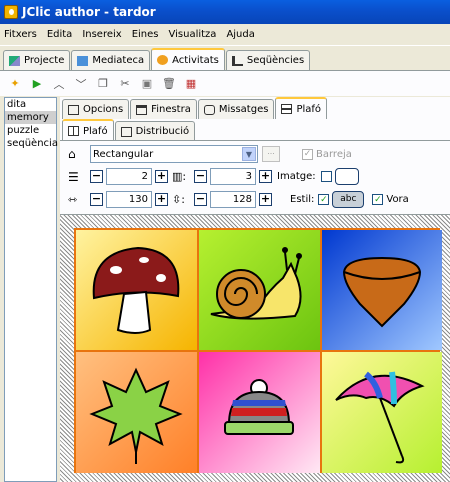  What do you see at coordinates (233, 199) in the screenshot?
I see `height-input: 128` at bounding box center [233, 199].